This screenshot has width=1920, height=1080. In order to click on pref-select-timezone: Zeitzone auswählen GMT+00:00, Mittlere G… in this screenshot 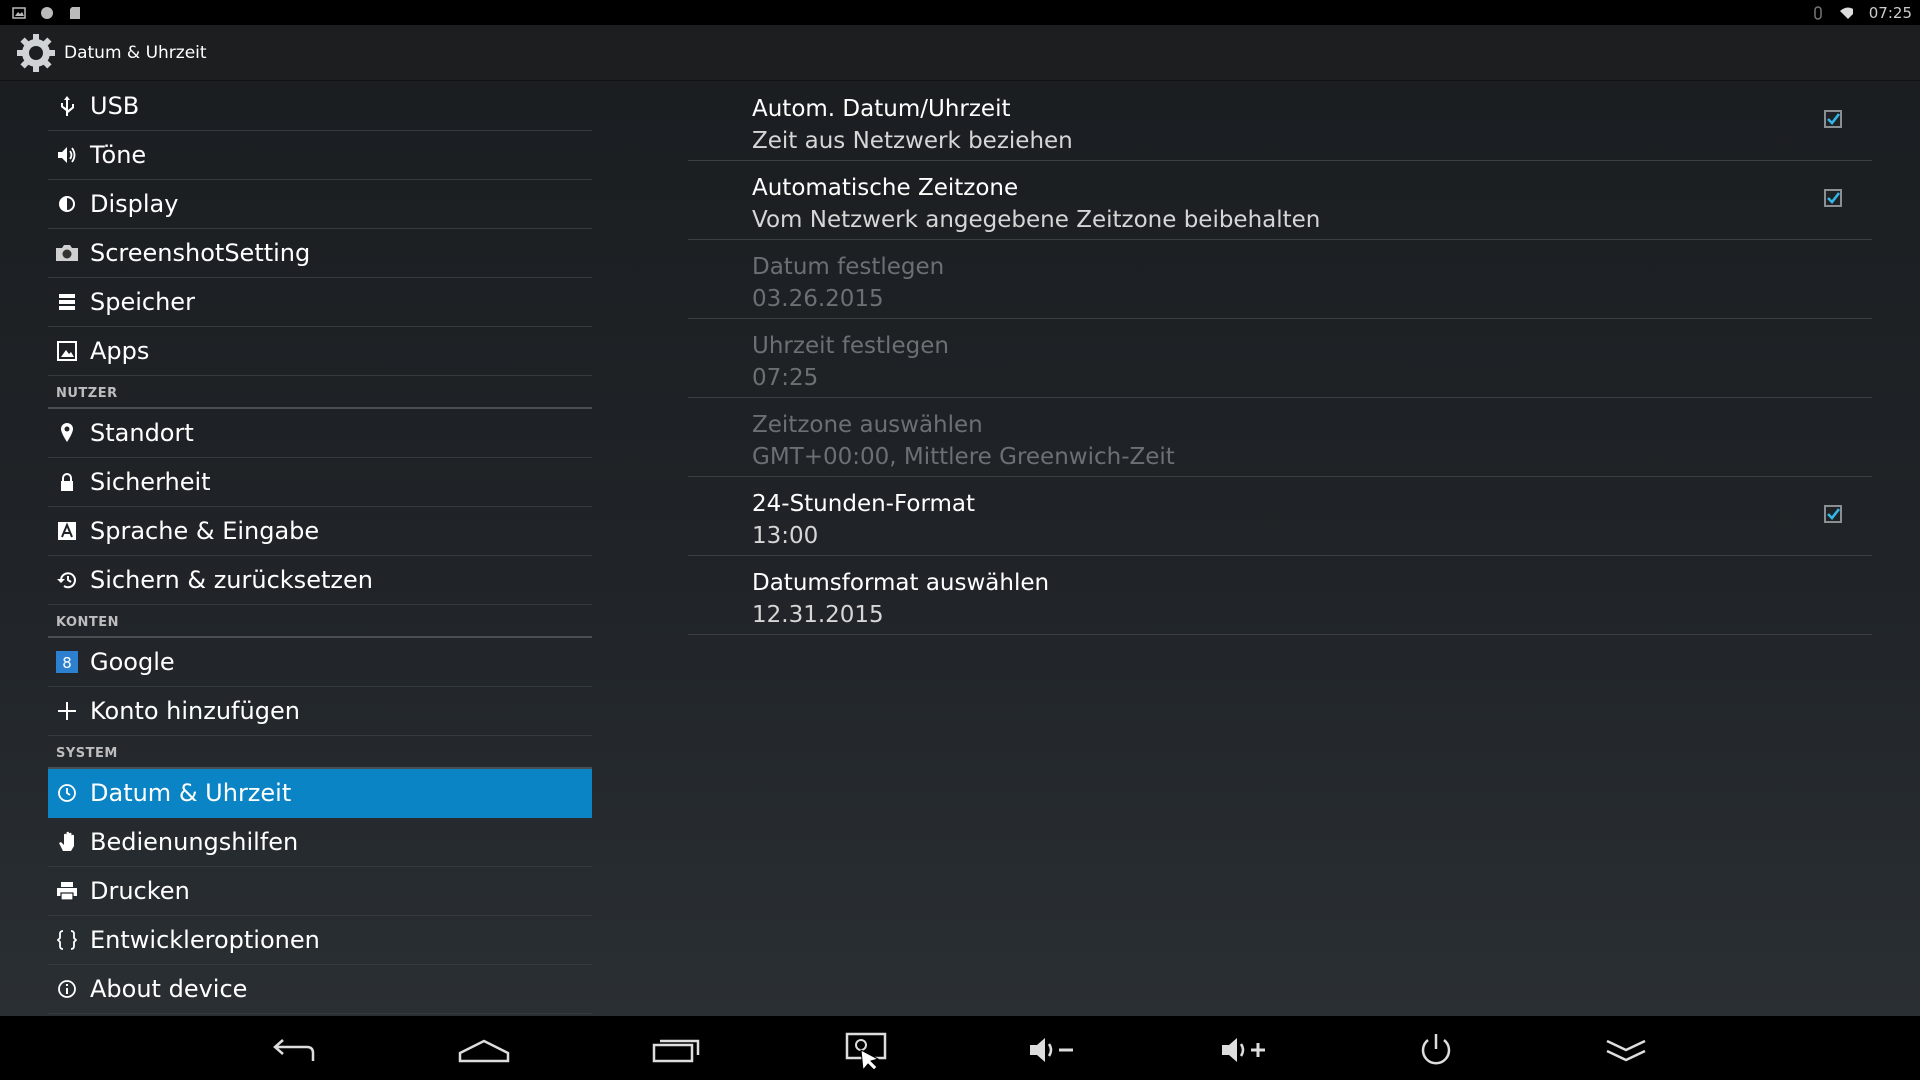, I will do `click(1280, 437)`.